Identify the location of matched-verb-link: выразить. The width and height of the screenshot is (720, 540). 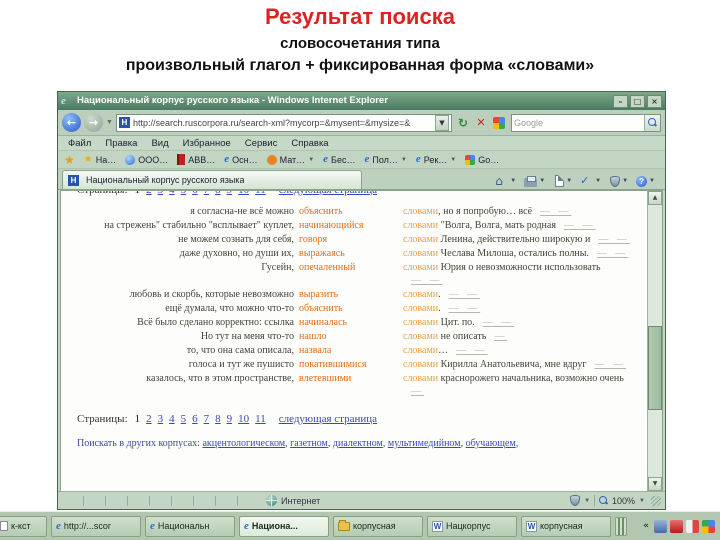
(351, 294).